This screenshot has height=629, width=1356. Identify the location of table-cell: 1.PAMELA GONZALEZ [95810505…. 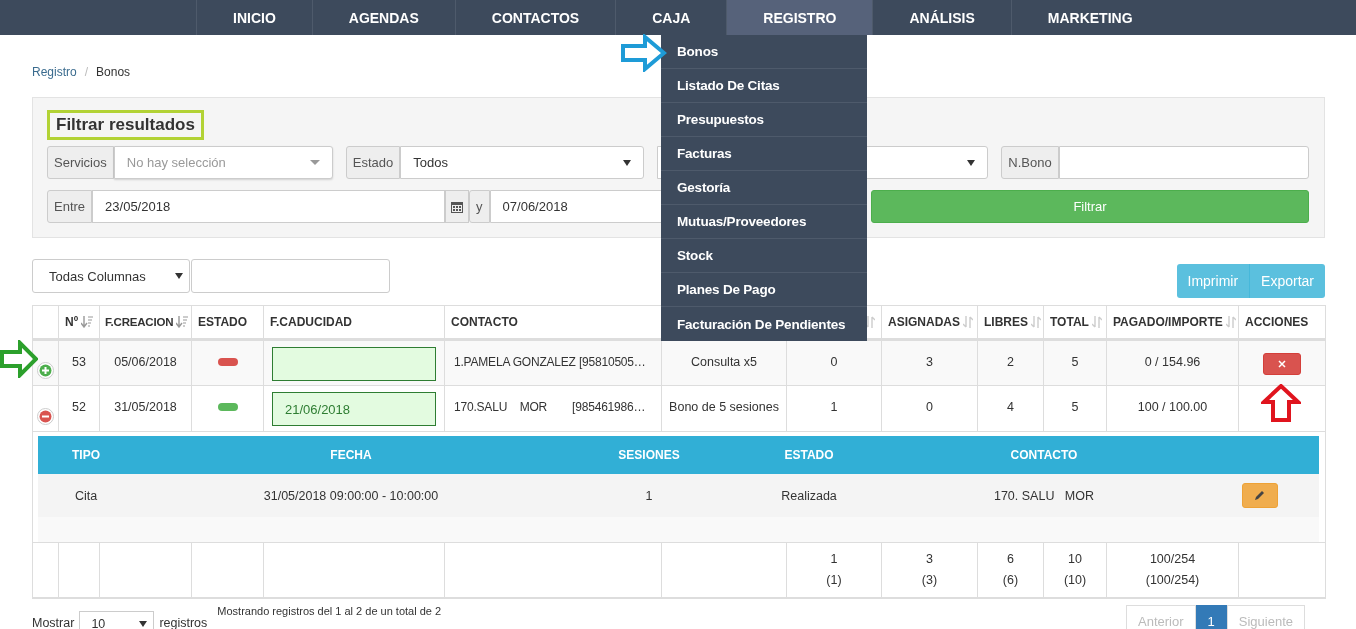
(550, 362).